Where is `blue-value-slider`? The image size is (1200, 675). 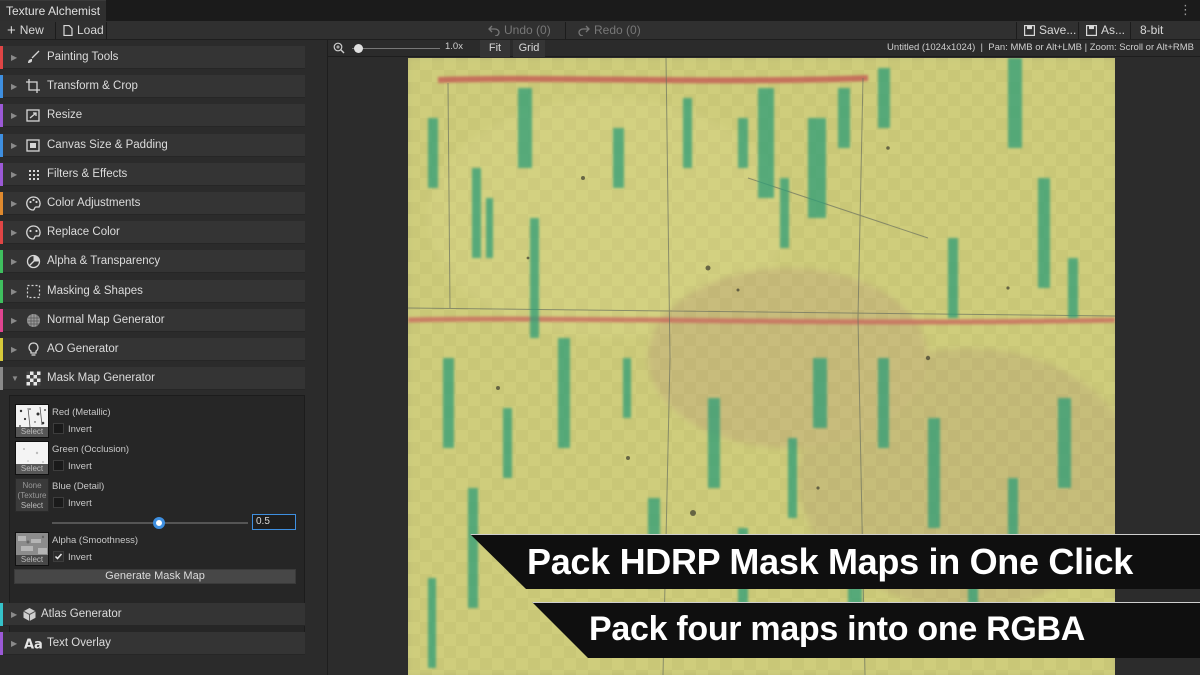 blue-value-slider is located at coordinates (150, 523).